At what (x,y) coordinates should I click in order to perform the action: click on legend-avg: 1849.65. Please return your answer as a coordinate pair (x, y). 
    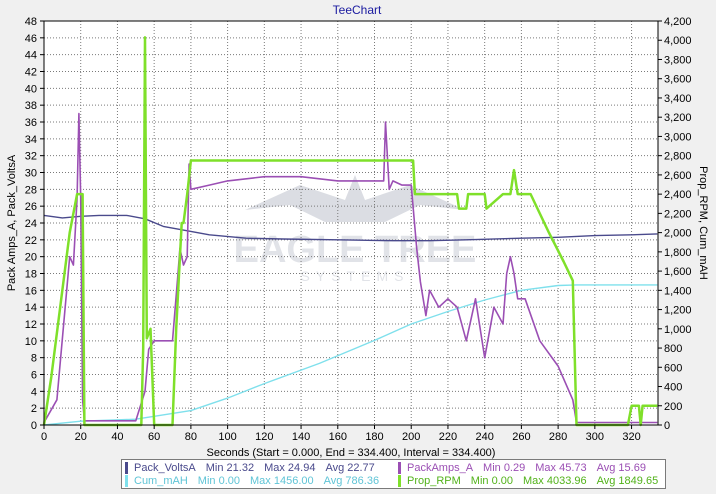
    Looking at the image, I should click on (638, 481).